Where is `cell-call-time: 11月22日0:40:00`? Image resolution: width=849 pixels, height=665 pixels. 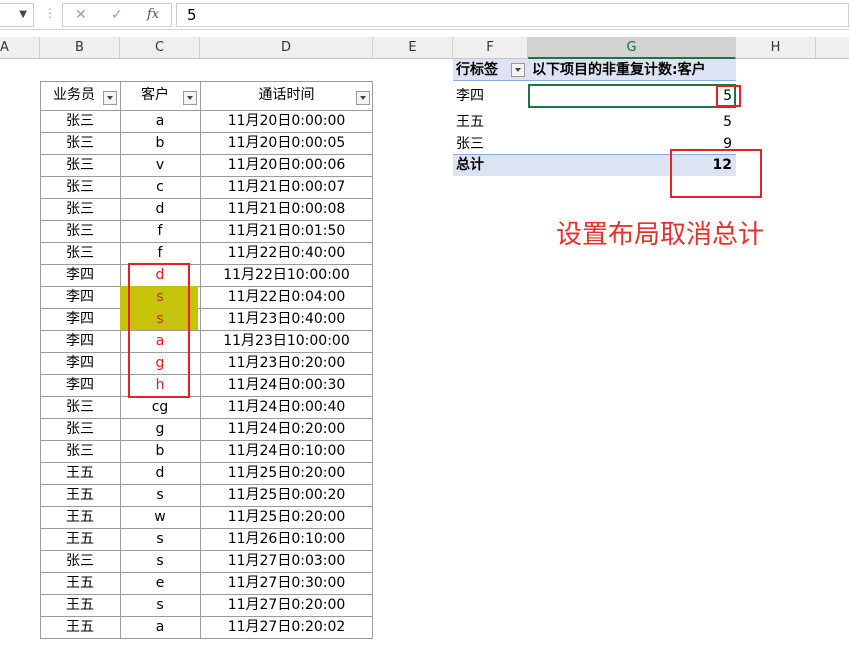
cell-call-time: 11月22日0:40:00 is located at coordinates (286, 253).